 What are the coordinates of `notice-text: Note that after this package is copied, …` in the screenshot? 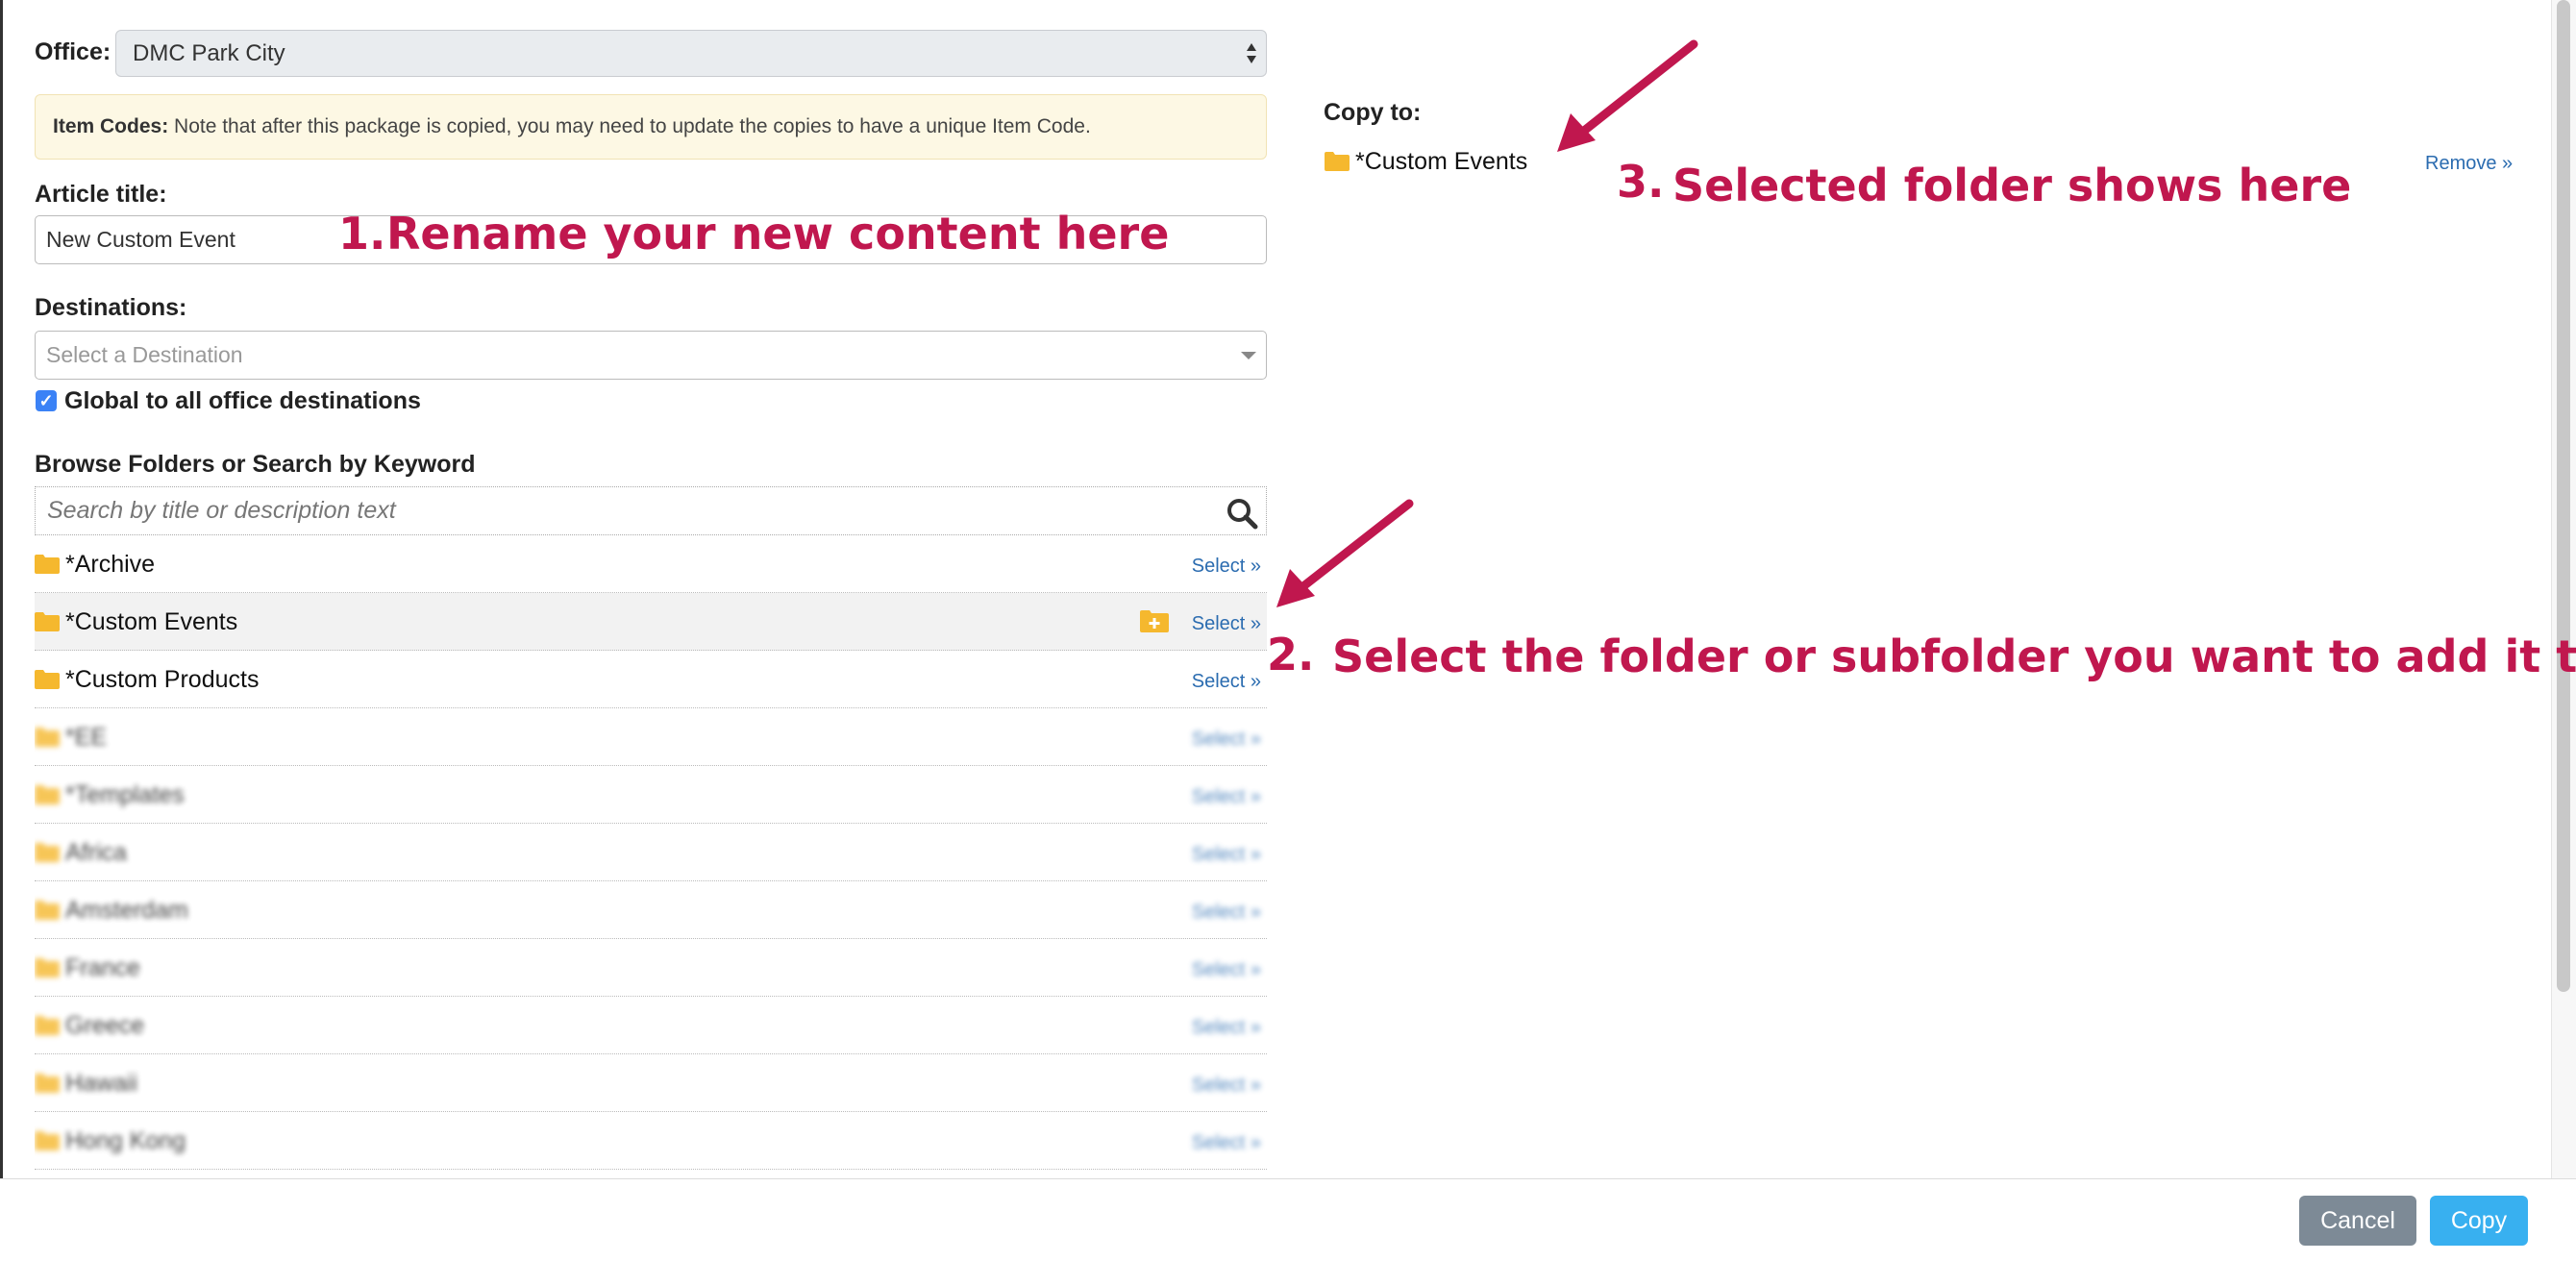 It's located at (630, 126).